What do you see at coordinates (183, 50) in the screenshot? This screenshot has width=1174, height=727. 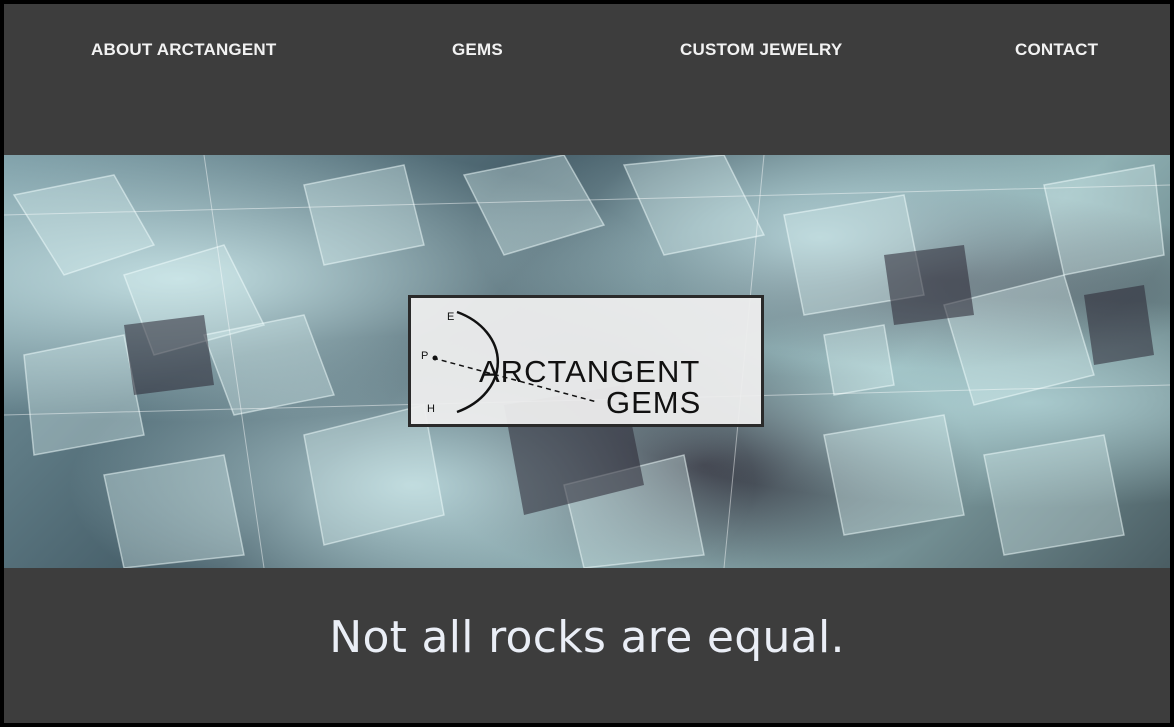 I see `nav-about-arctangent: ABOUT ARCTANGENT` at bounding box center [183, 50].